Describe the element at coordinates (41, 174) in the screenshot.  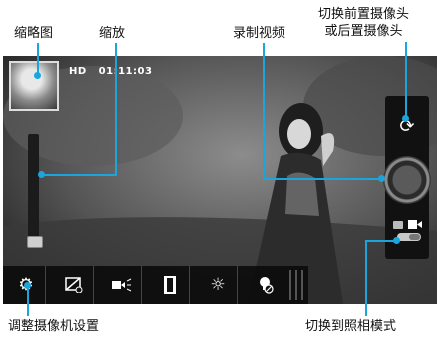
I see `zoom-leader-dot` at that location.